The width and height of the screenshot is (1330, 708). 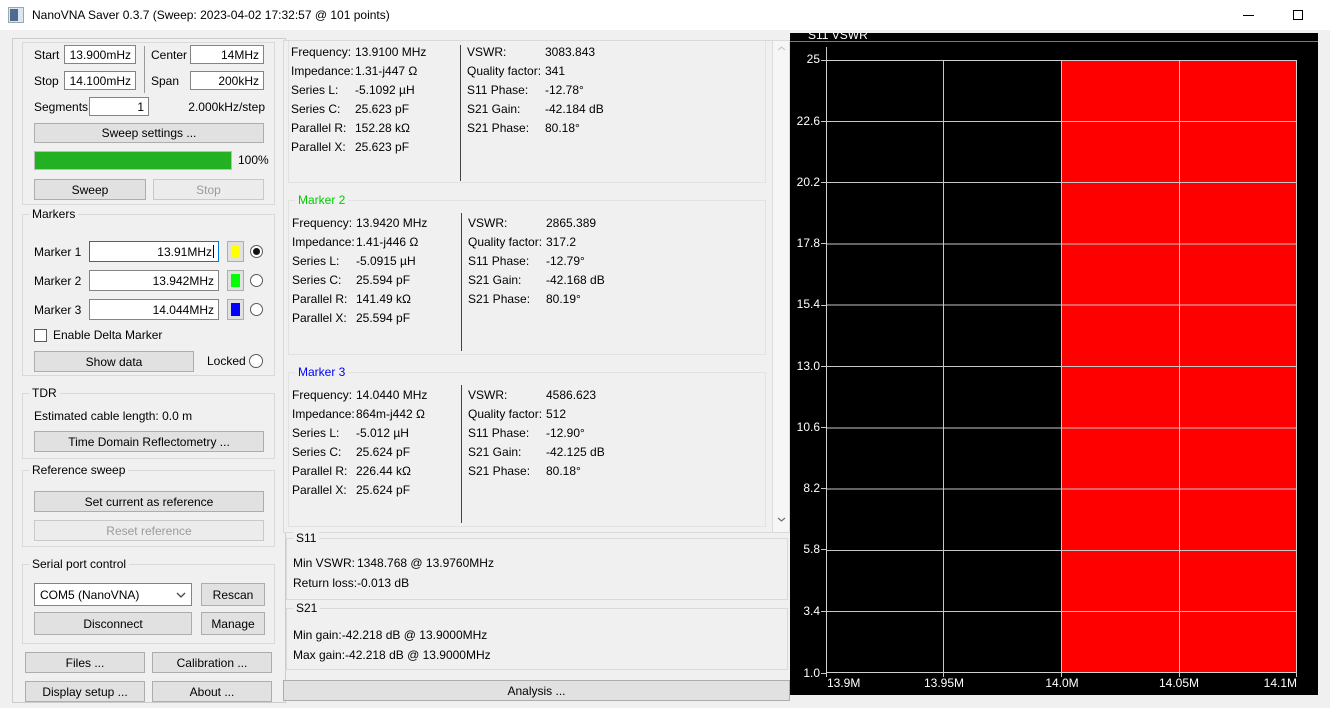 I want to click on vertical-scrollbar, so click(x=780, y=286).